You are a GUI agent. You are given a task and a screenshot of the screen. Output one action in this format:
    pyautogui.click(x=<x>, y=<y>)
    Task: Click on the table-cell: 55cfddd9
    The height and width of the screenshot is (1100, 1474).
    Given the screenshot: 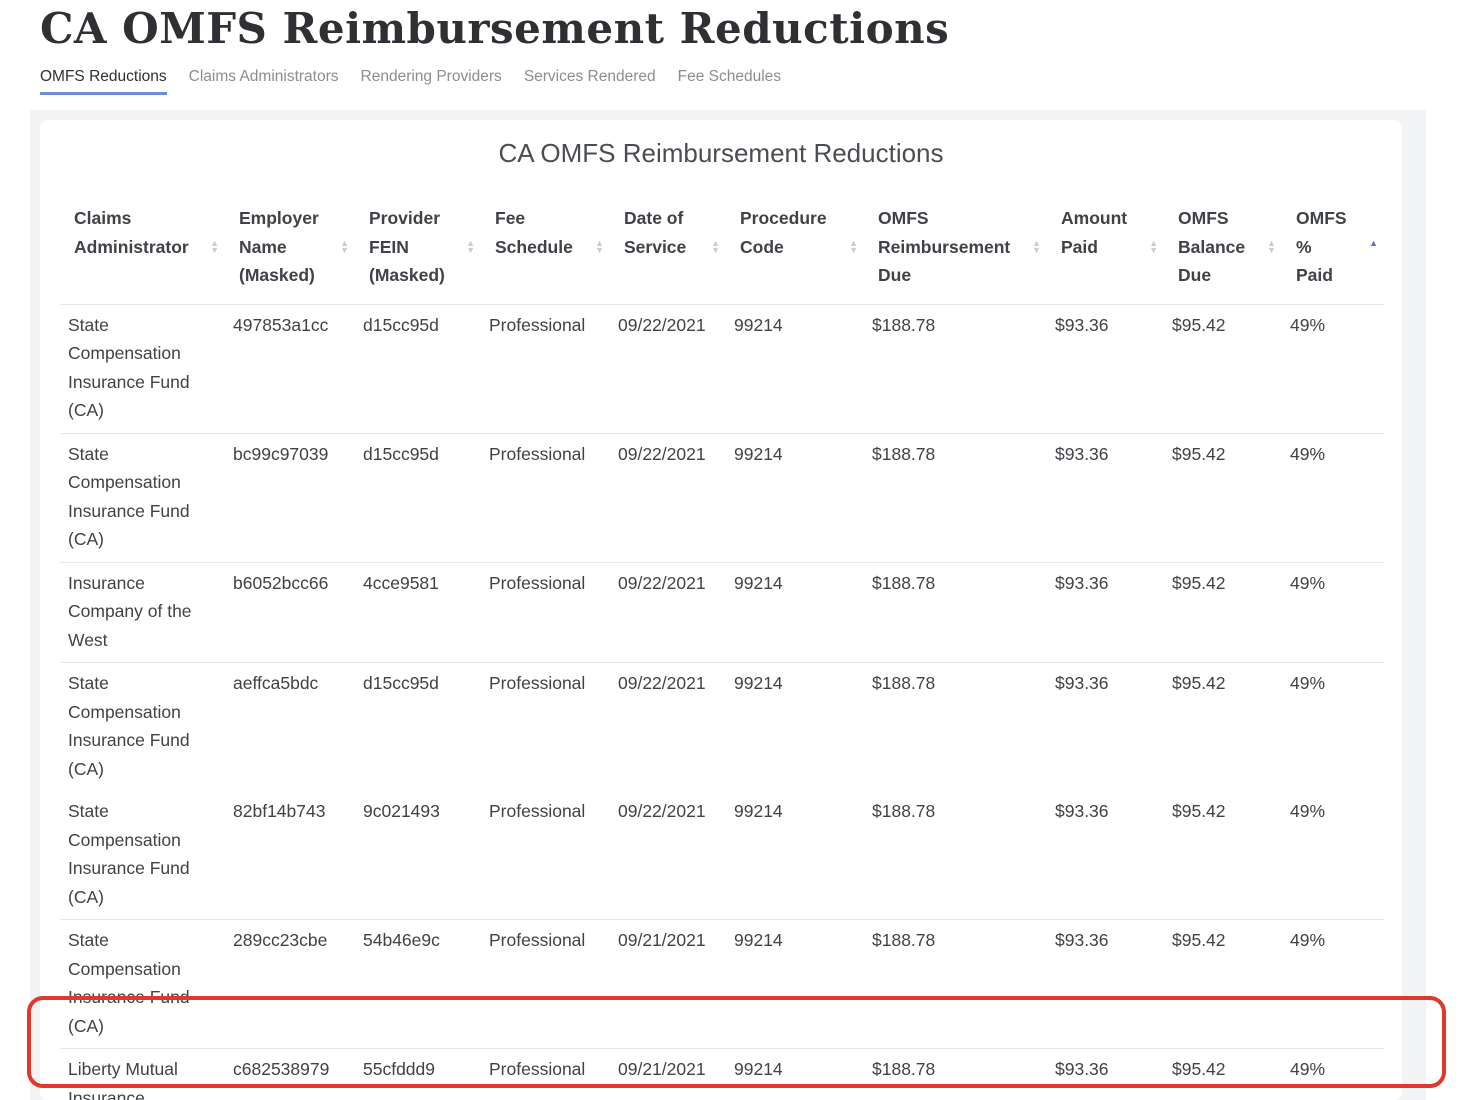 What is the action you would take?
    pyautogui.click(x=399, y=1069)
    